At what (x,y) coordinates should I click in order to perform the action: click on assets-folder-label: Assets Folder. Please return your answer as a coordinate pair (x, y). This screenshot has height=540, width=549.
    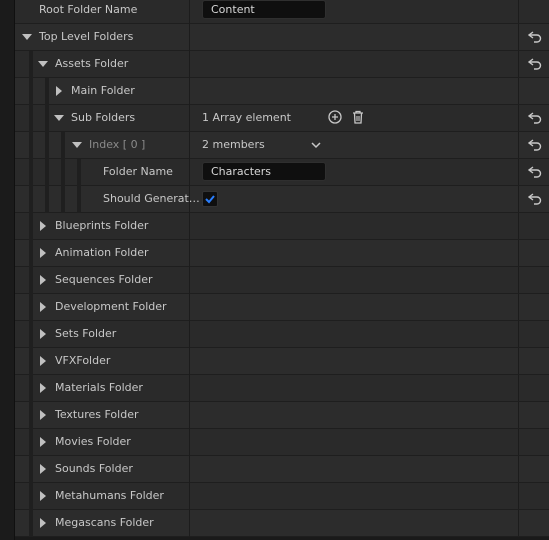
    Looking at the image, I should click on (92, 63).